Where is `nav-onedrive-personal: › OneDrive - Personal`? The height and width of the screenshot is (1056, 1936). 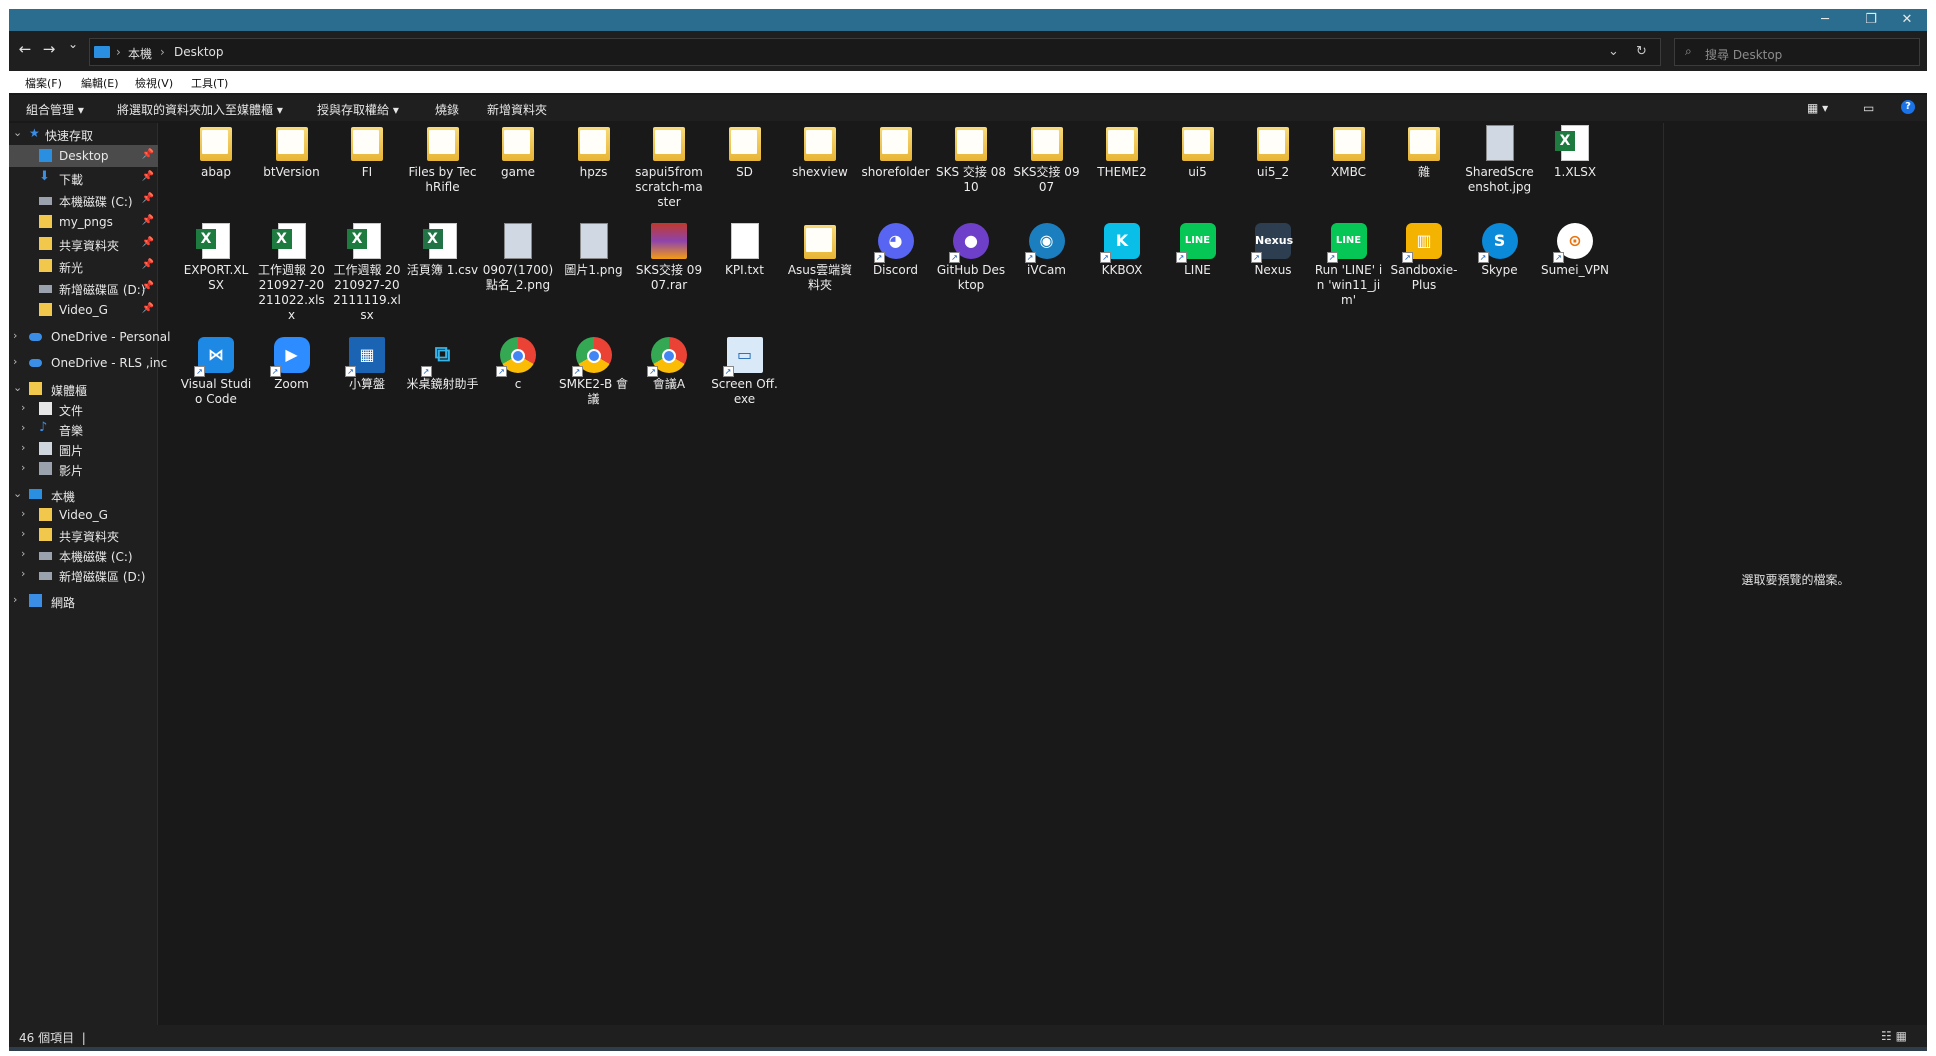
nav-onedrive-personal: › OneDrive - Personal is located at coordinates (89, 337).